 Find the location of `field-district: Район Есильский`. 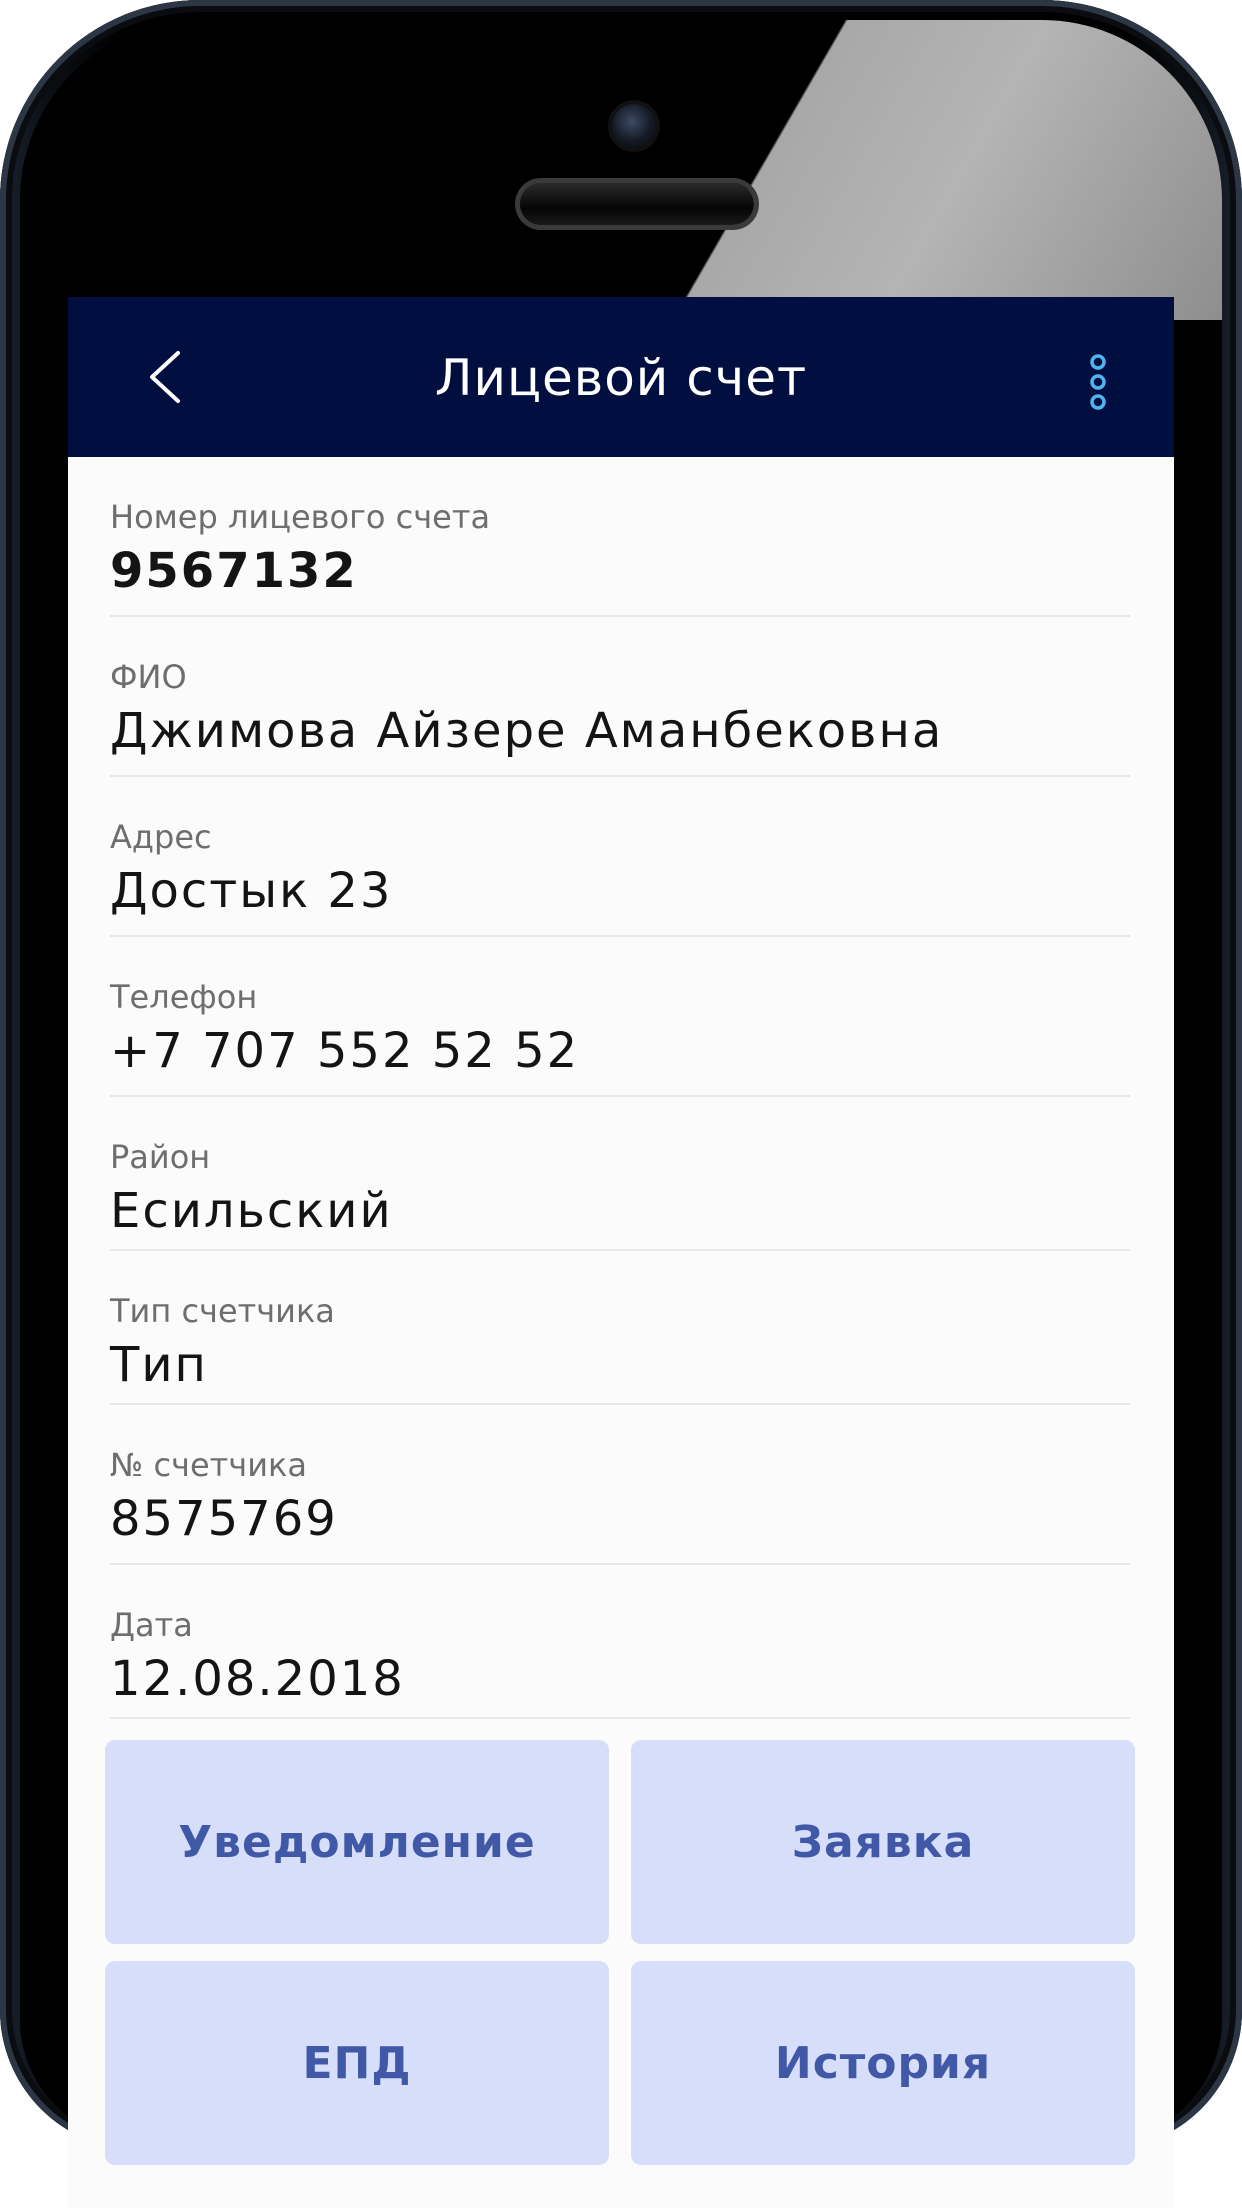

field-district: Район Есильский is located at coordinates (620, 1174).